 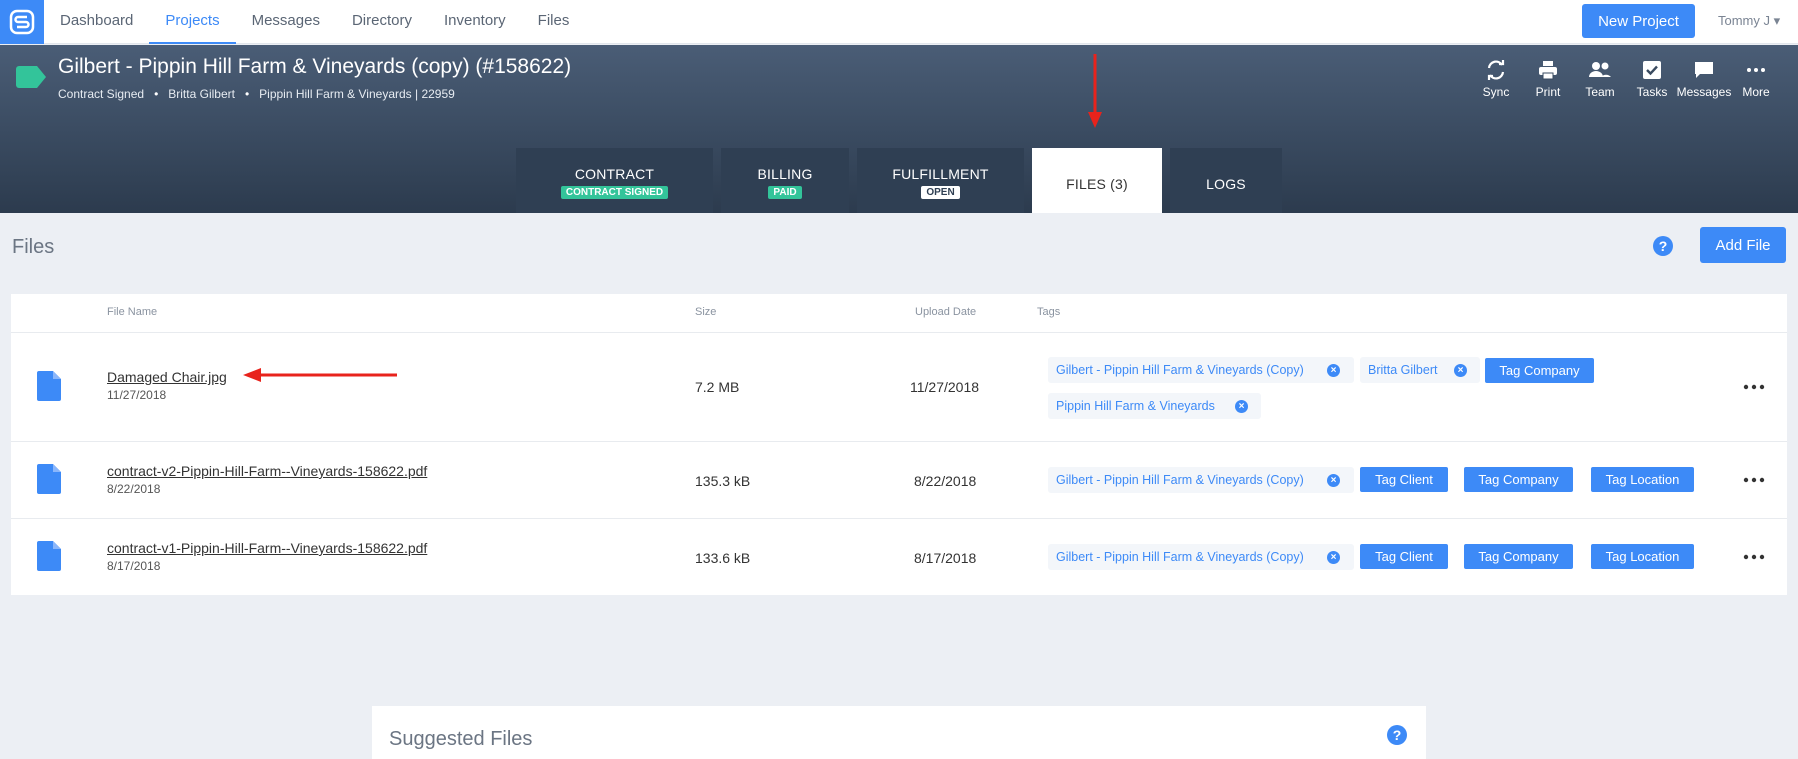 I want to click on add-file-button: Add File, so click(x=1743, y=245).